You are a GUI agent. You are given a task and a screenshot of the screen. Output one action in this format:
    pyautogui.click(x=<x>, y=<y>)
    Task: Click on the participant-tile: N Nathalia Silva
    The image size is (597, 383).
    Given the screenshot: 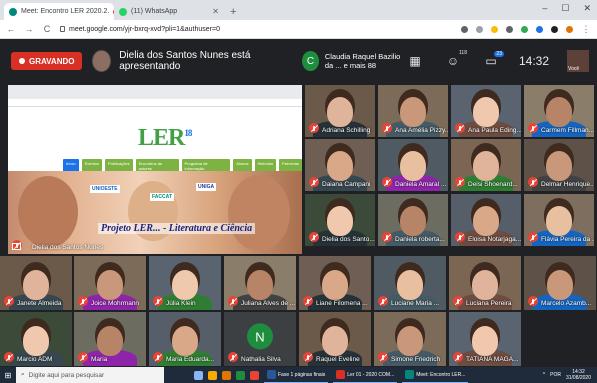 What is the action you would take?
    pyautogui.click(x=260, y=339)
    